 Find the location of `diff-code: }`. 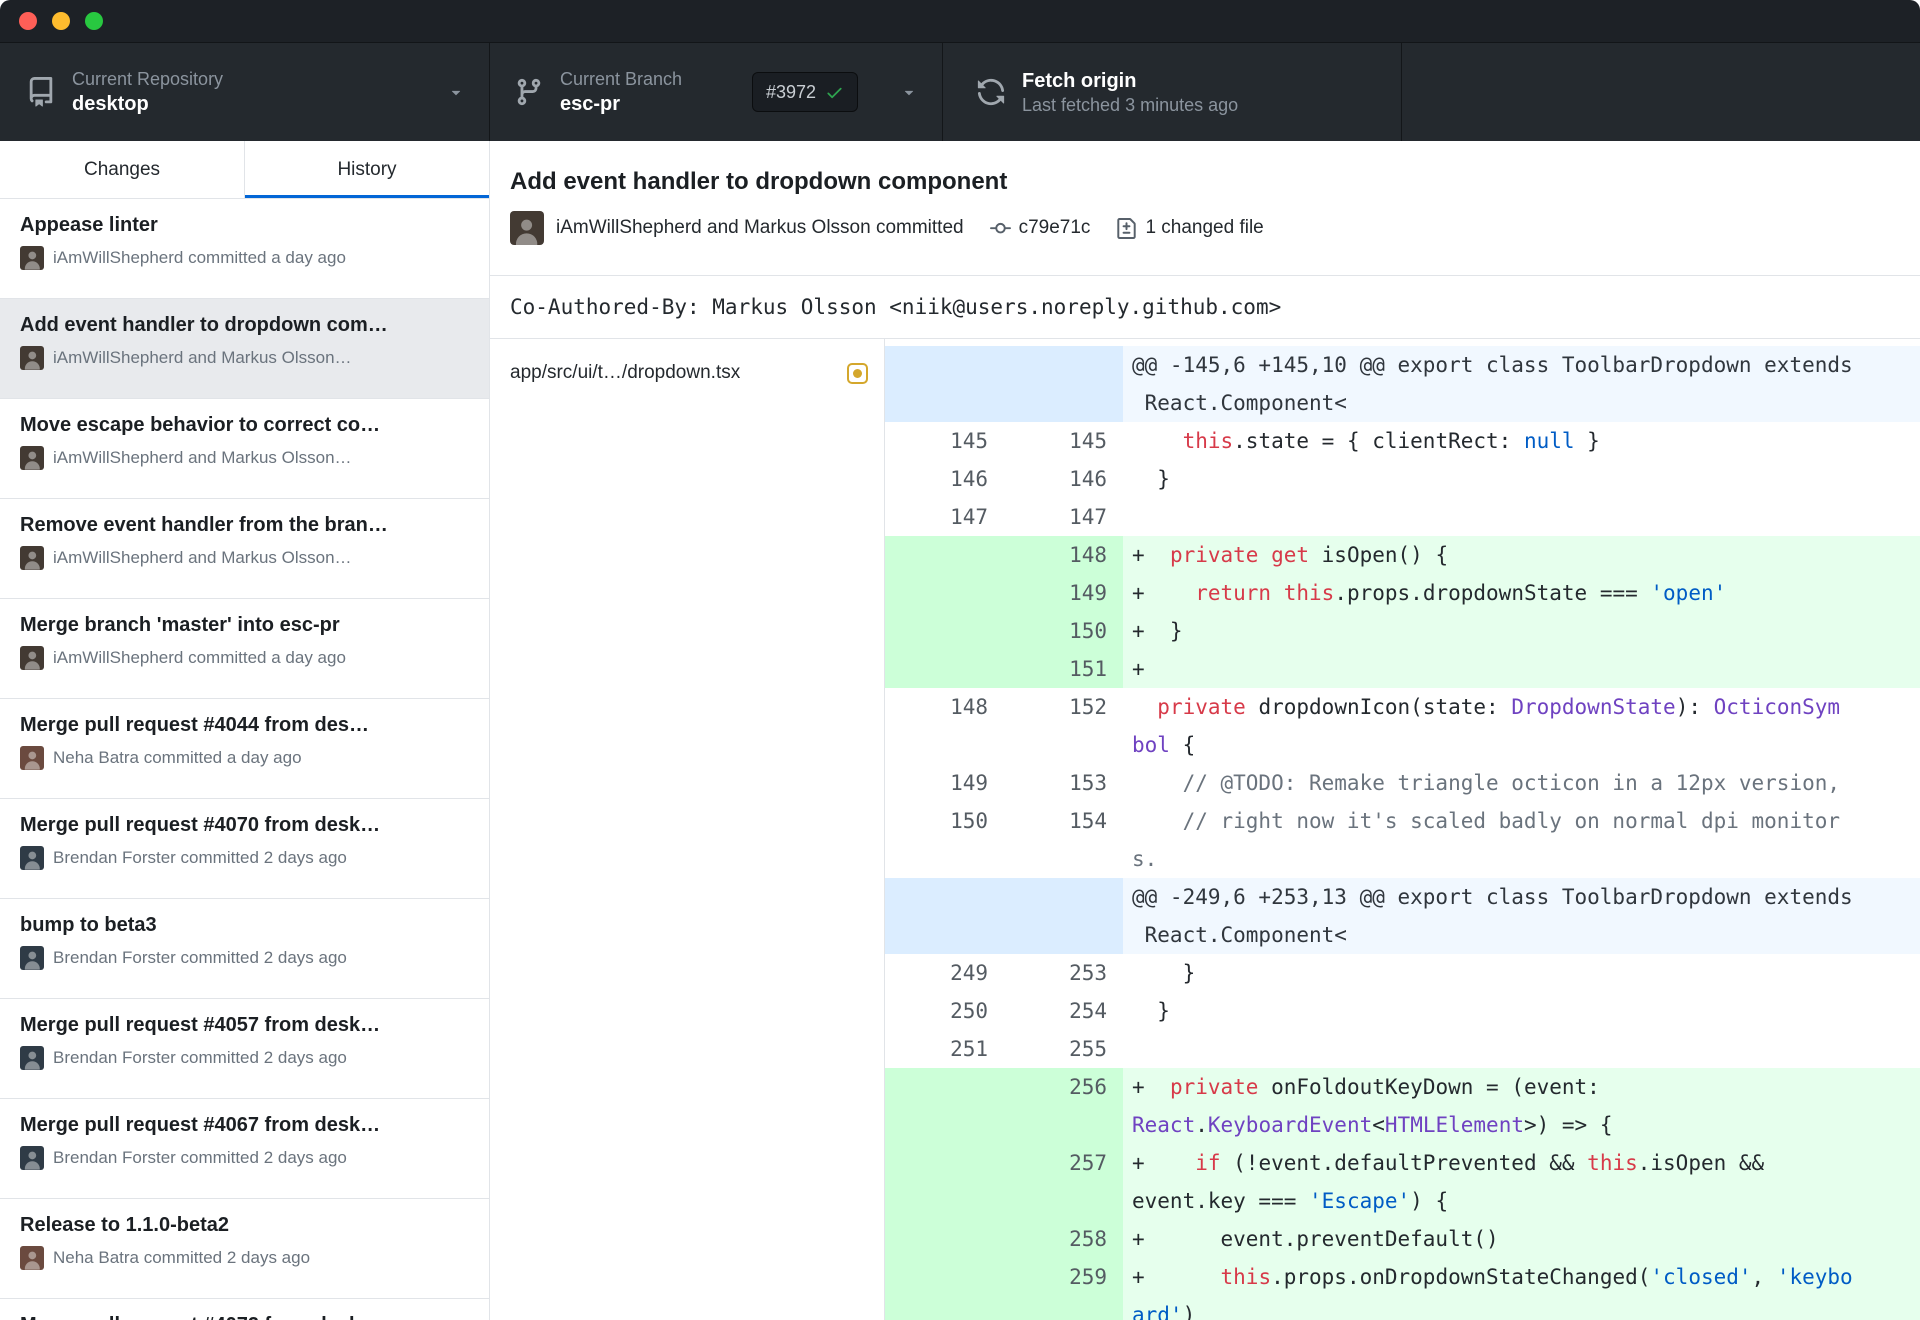

diff-code: } is located at coordinates (1151, 1011).